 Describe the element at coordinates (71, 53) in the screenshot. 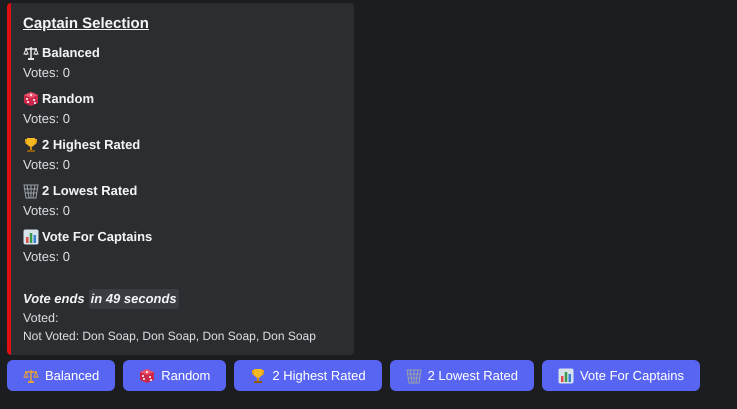

I see `option-name: Balanced` at that location.